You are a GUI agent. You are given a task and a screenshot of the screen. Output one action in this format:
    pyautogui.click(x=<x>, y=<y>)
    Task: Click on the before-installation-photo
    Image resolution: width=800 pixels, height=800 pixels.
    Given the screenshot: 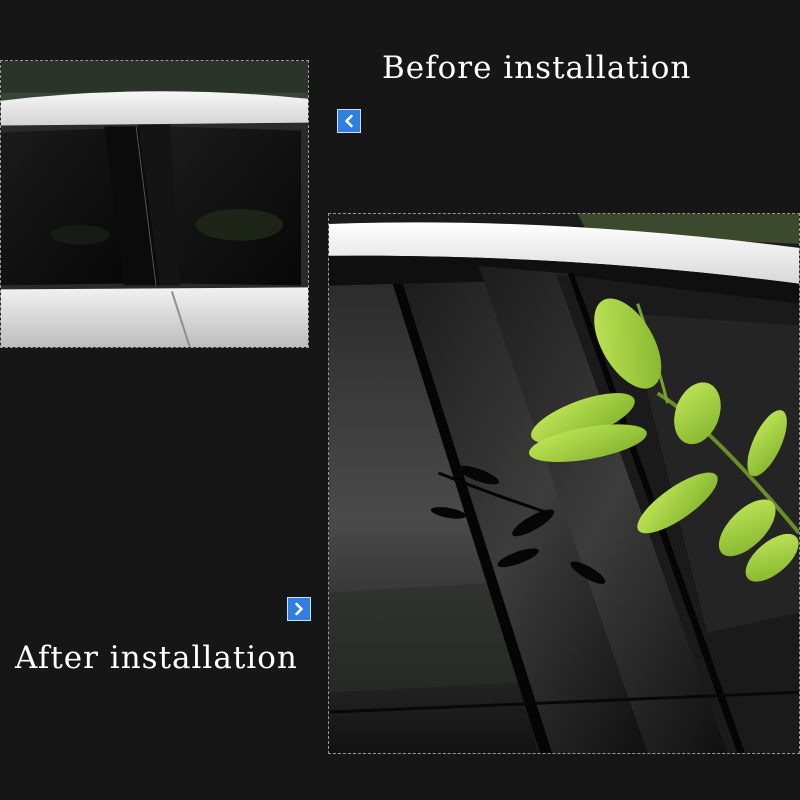 What is the action you would take?
    pyautogui.click(x=154, y=204)
    